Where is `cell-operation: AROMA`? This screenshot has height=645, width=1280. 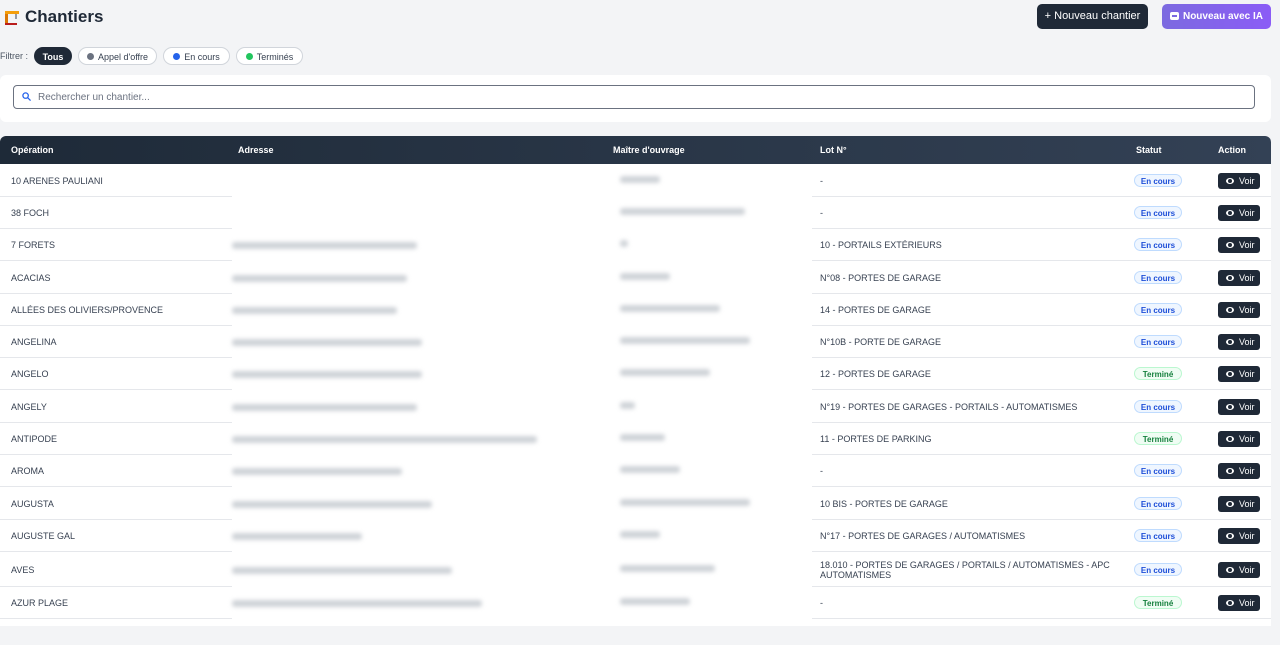 cell-operation: AROMA is located at coordinates (28, 471).